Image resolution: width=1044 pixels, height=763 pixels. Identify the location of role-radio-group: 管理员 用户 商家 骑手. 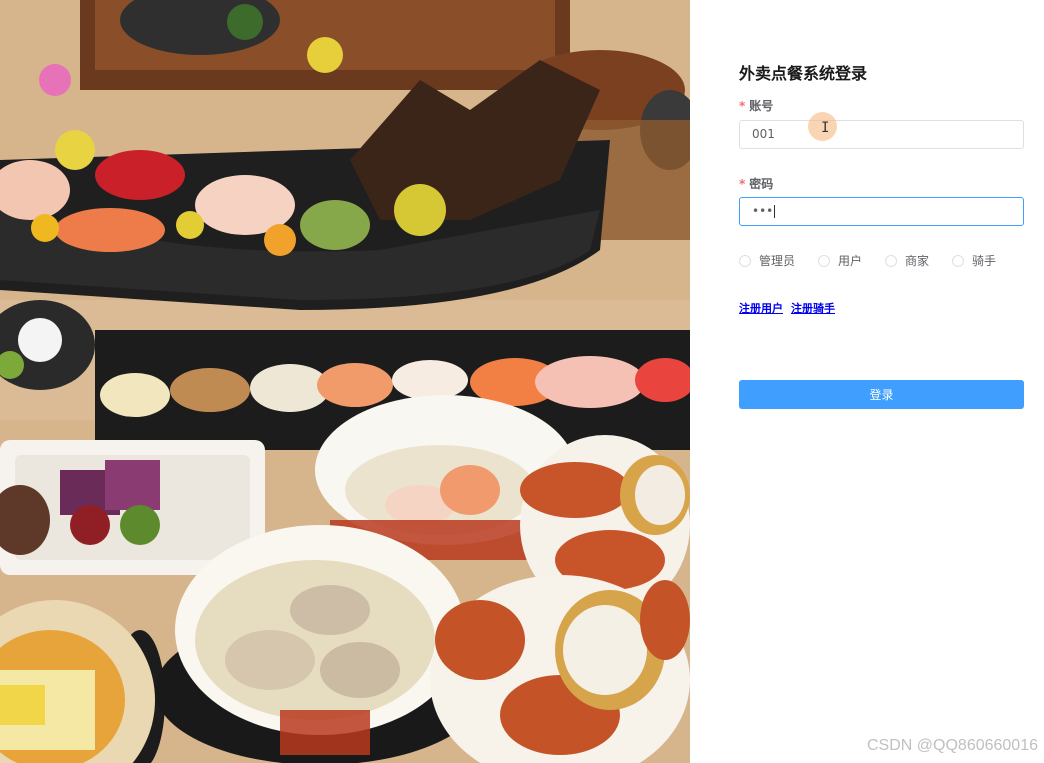
(879, 260).